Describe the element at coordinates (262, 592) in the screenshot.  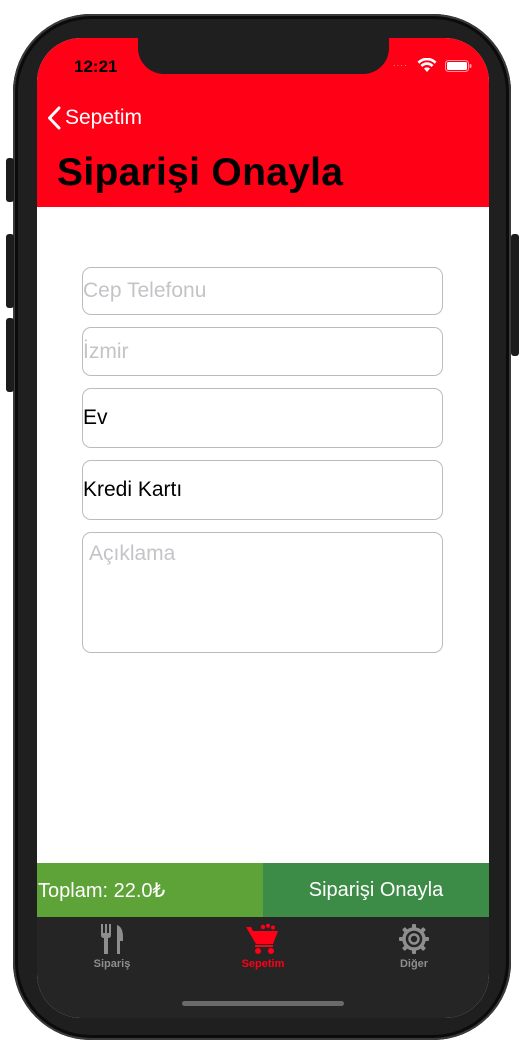
I see `note-field: Açıklama` at that location.